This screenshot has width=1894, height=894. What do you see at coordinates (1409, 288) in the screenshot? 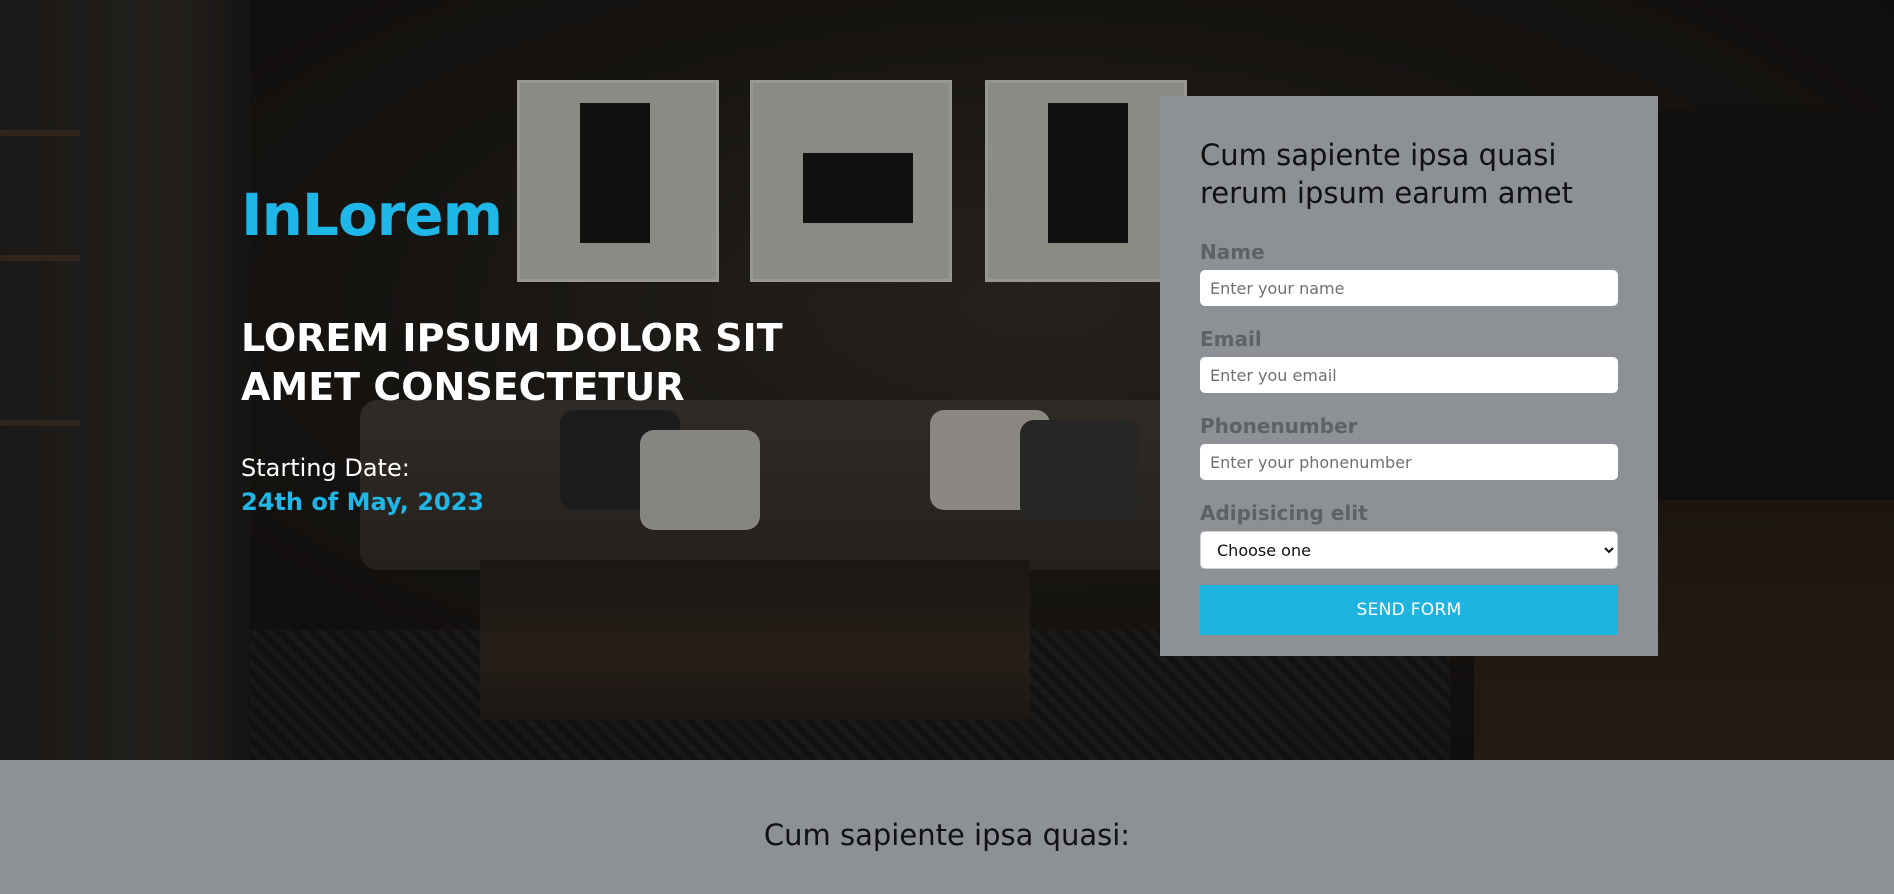
I see `name-input` at bounding box center [1409, 288].